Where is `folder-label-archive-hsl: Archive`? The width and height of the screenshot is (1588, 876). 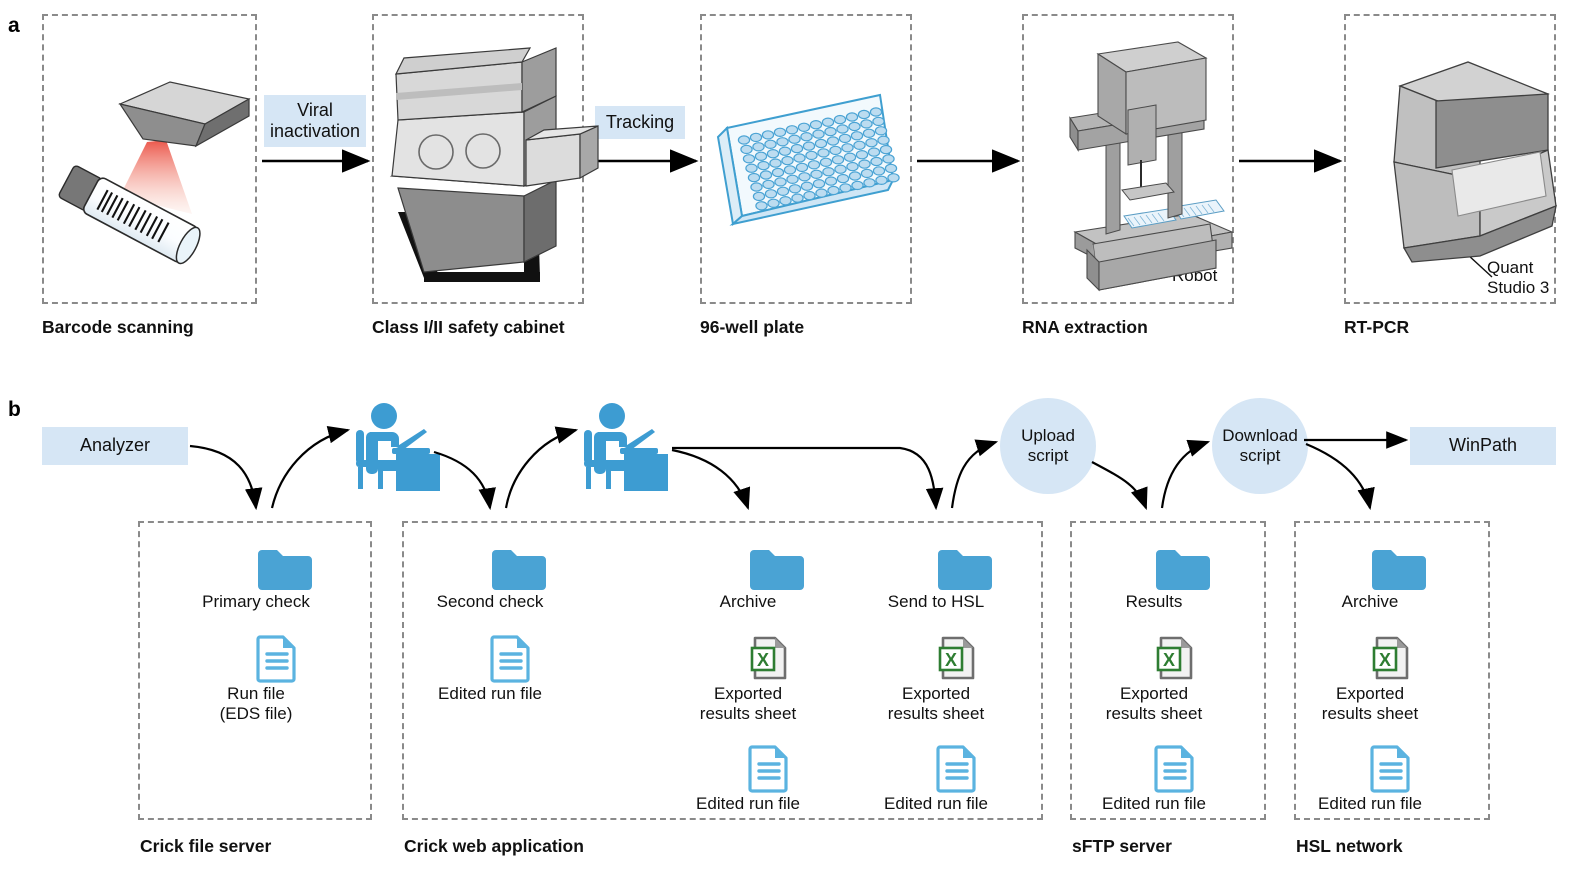 folder-label-archive-hsl: Archive is located at coordinates (1370, 601).